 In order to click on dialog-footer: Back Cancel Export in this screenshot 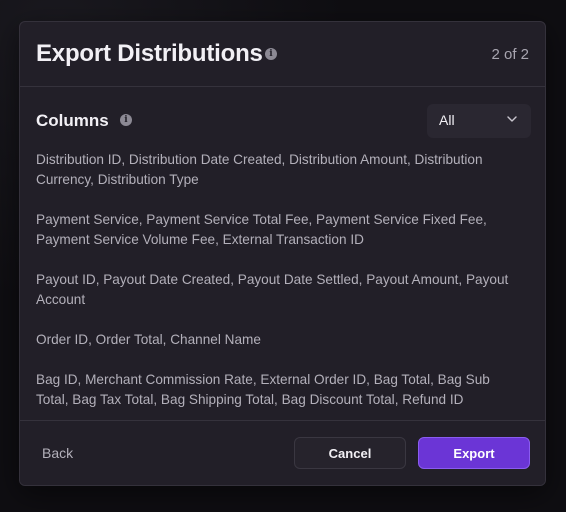, I will do `click(282, 452)`.